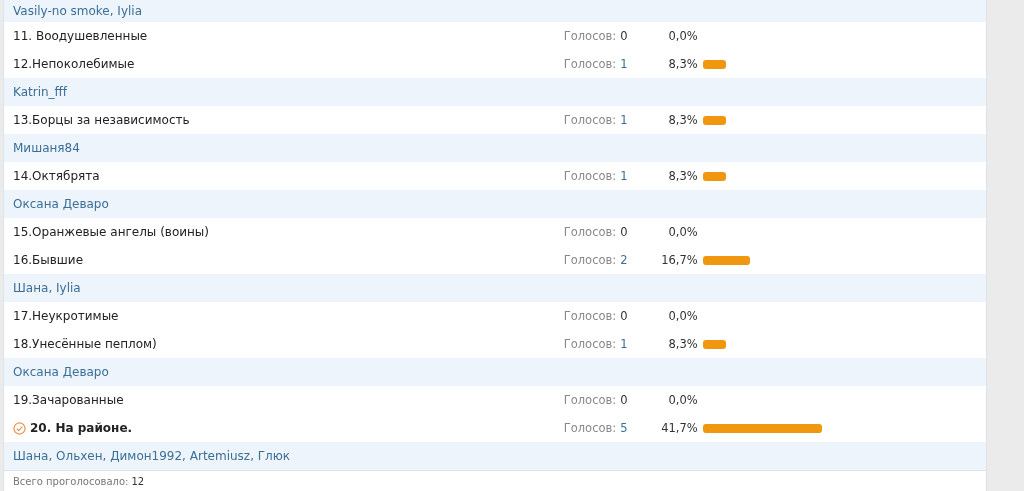 Image resolution: width=1024 pixels, height=491 pixels. I want to click on option-label: 13.Борцы за независимость, so click(101, 120).